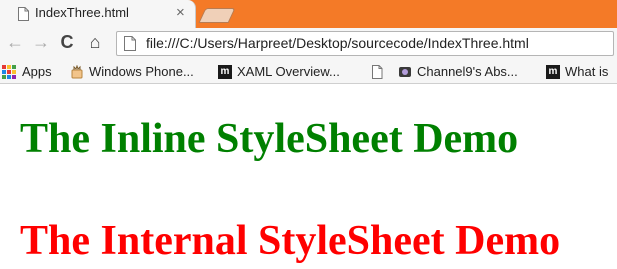  I want to click on bookmark-apps: Apps, so click(27, 71).